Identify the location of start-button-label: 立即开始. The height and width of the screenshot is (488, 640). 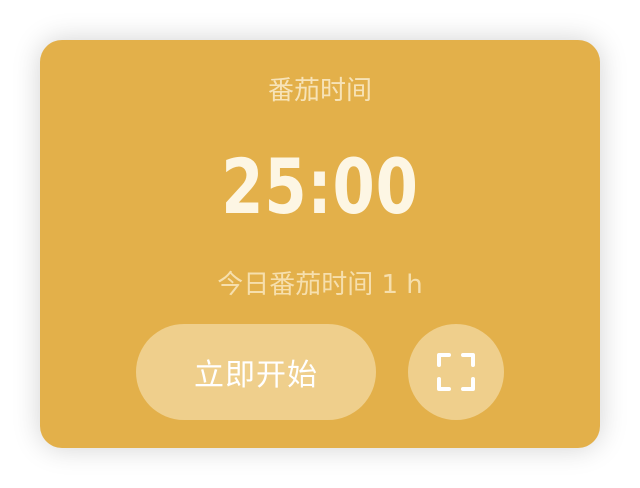
(256, 375).